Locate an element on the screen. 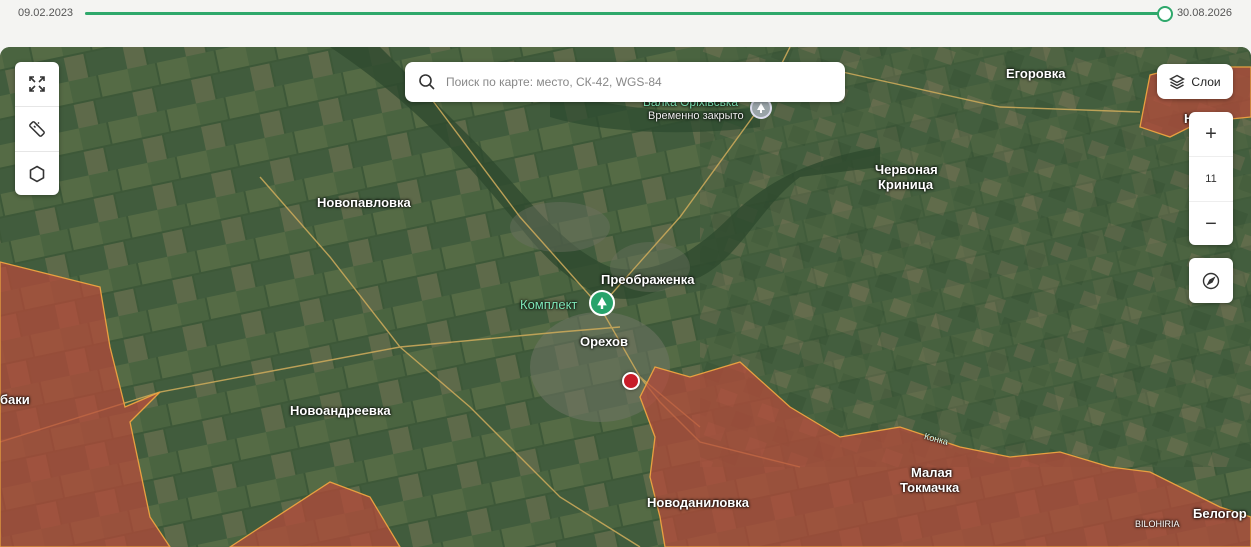 Image resolution: width=1251 pixels, height=547 pixels. place-preobrazhenka: Преображенка is located at coordinates (648, 279).